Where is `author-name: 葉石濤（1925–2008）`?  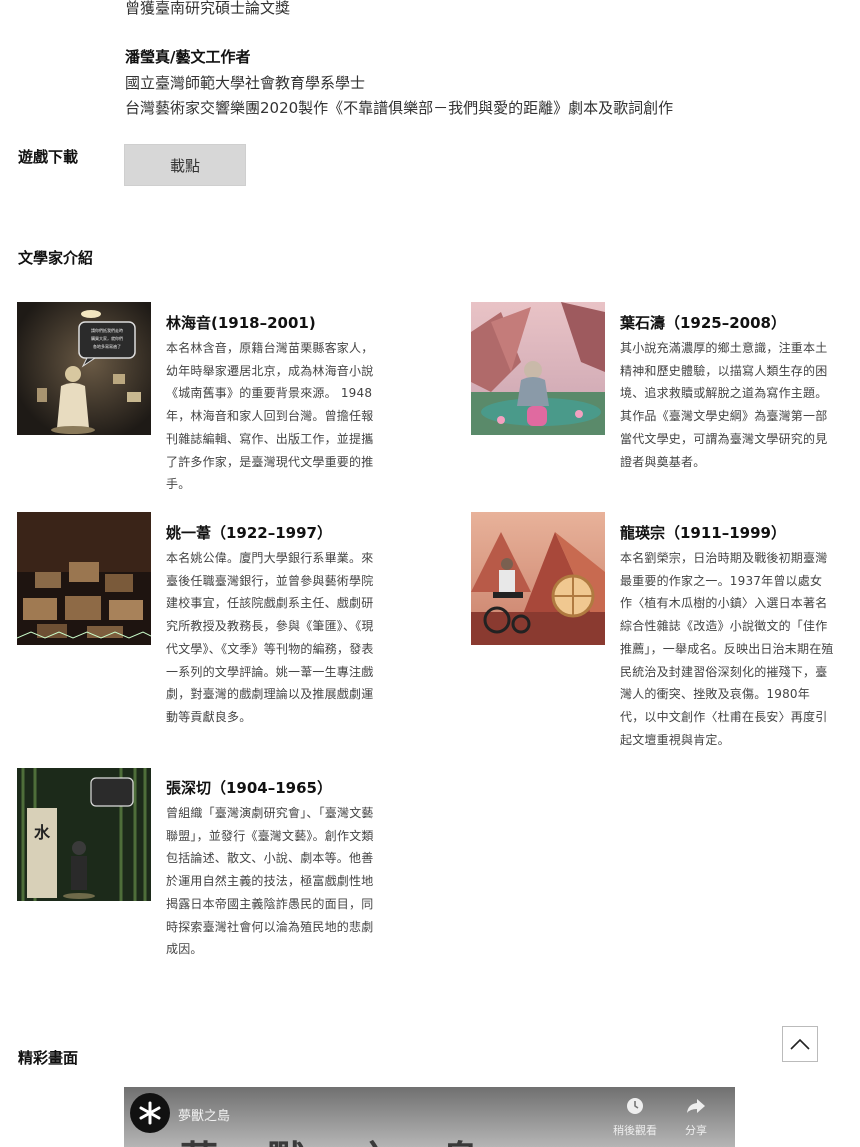 author-name: 葉石濤（1925–2008） is located at coordinates (703, 323).